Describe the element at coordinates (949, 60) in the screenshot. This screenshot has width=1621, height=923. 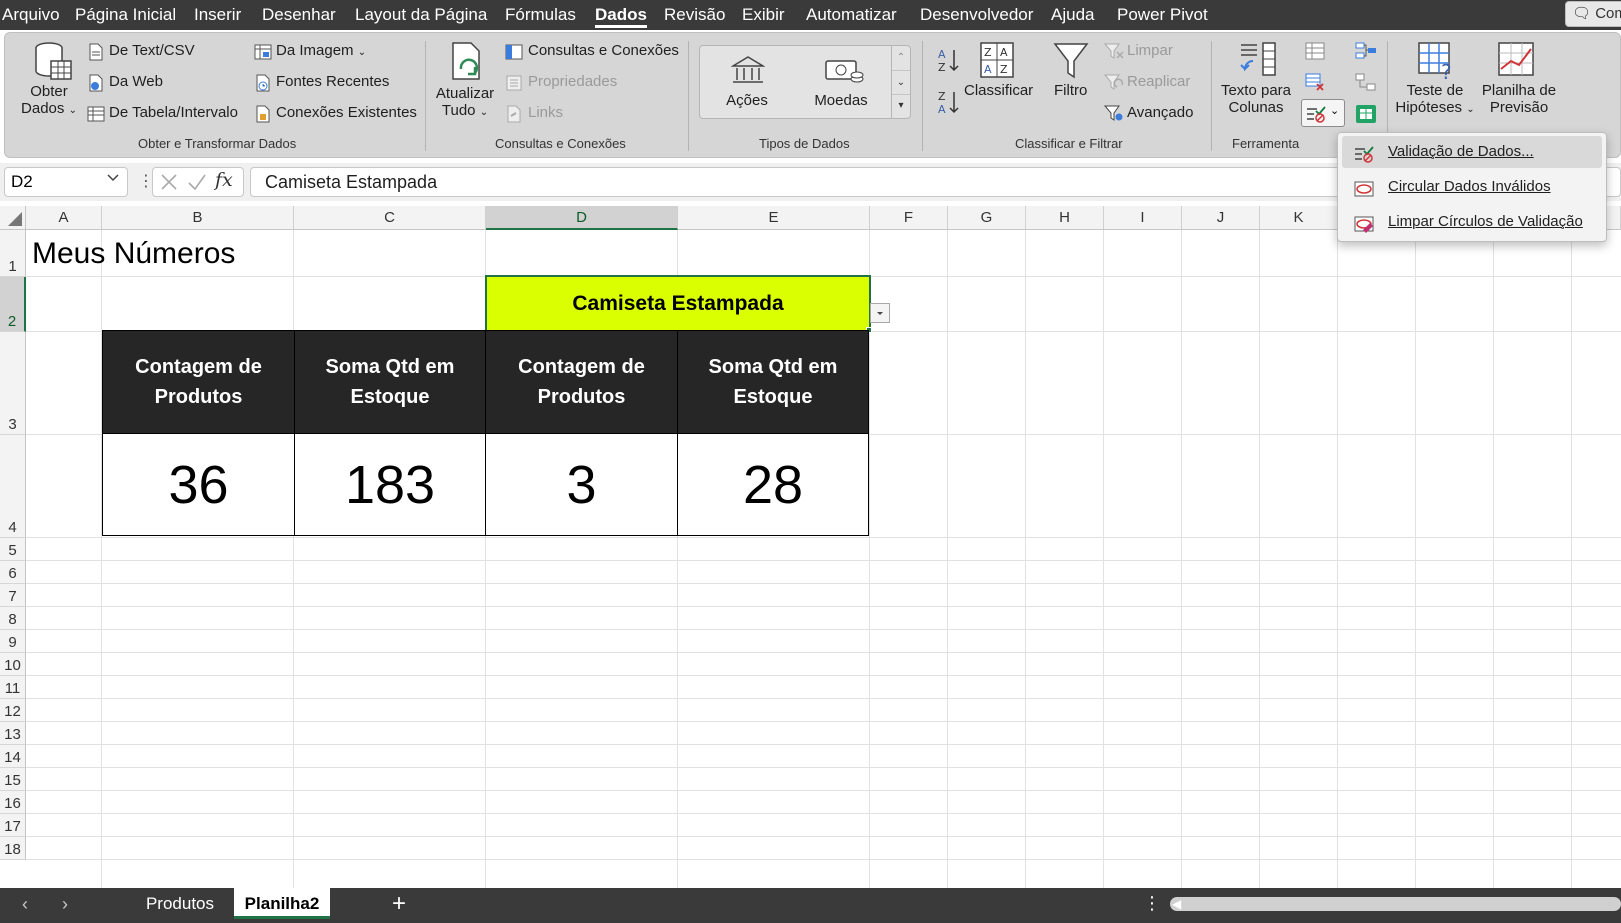
I see `sort-a-z-icon: AZ` at that location.